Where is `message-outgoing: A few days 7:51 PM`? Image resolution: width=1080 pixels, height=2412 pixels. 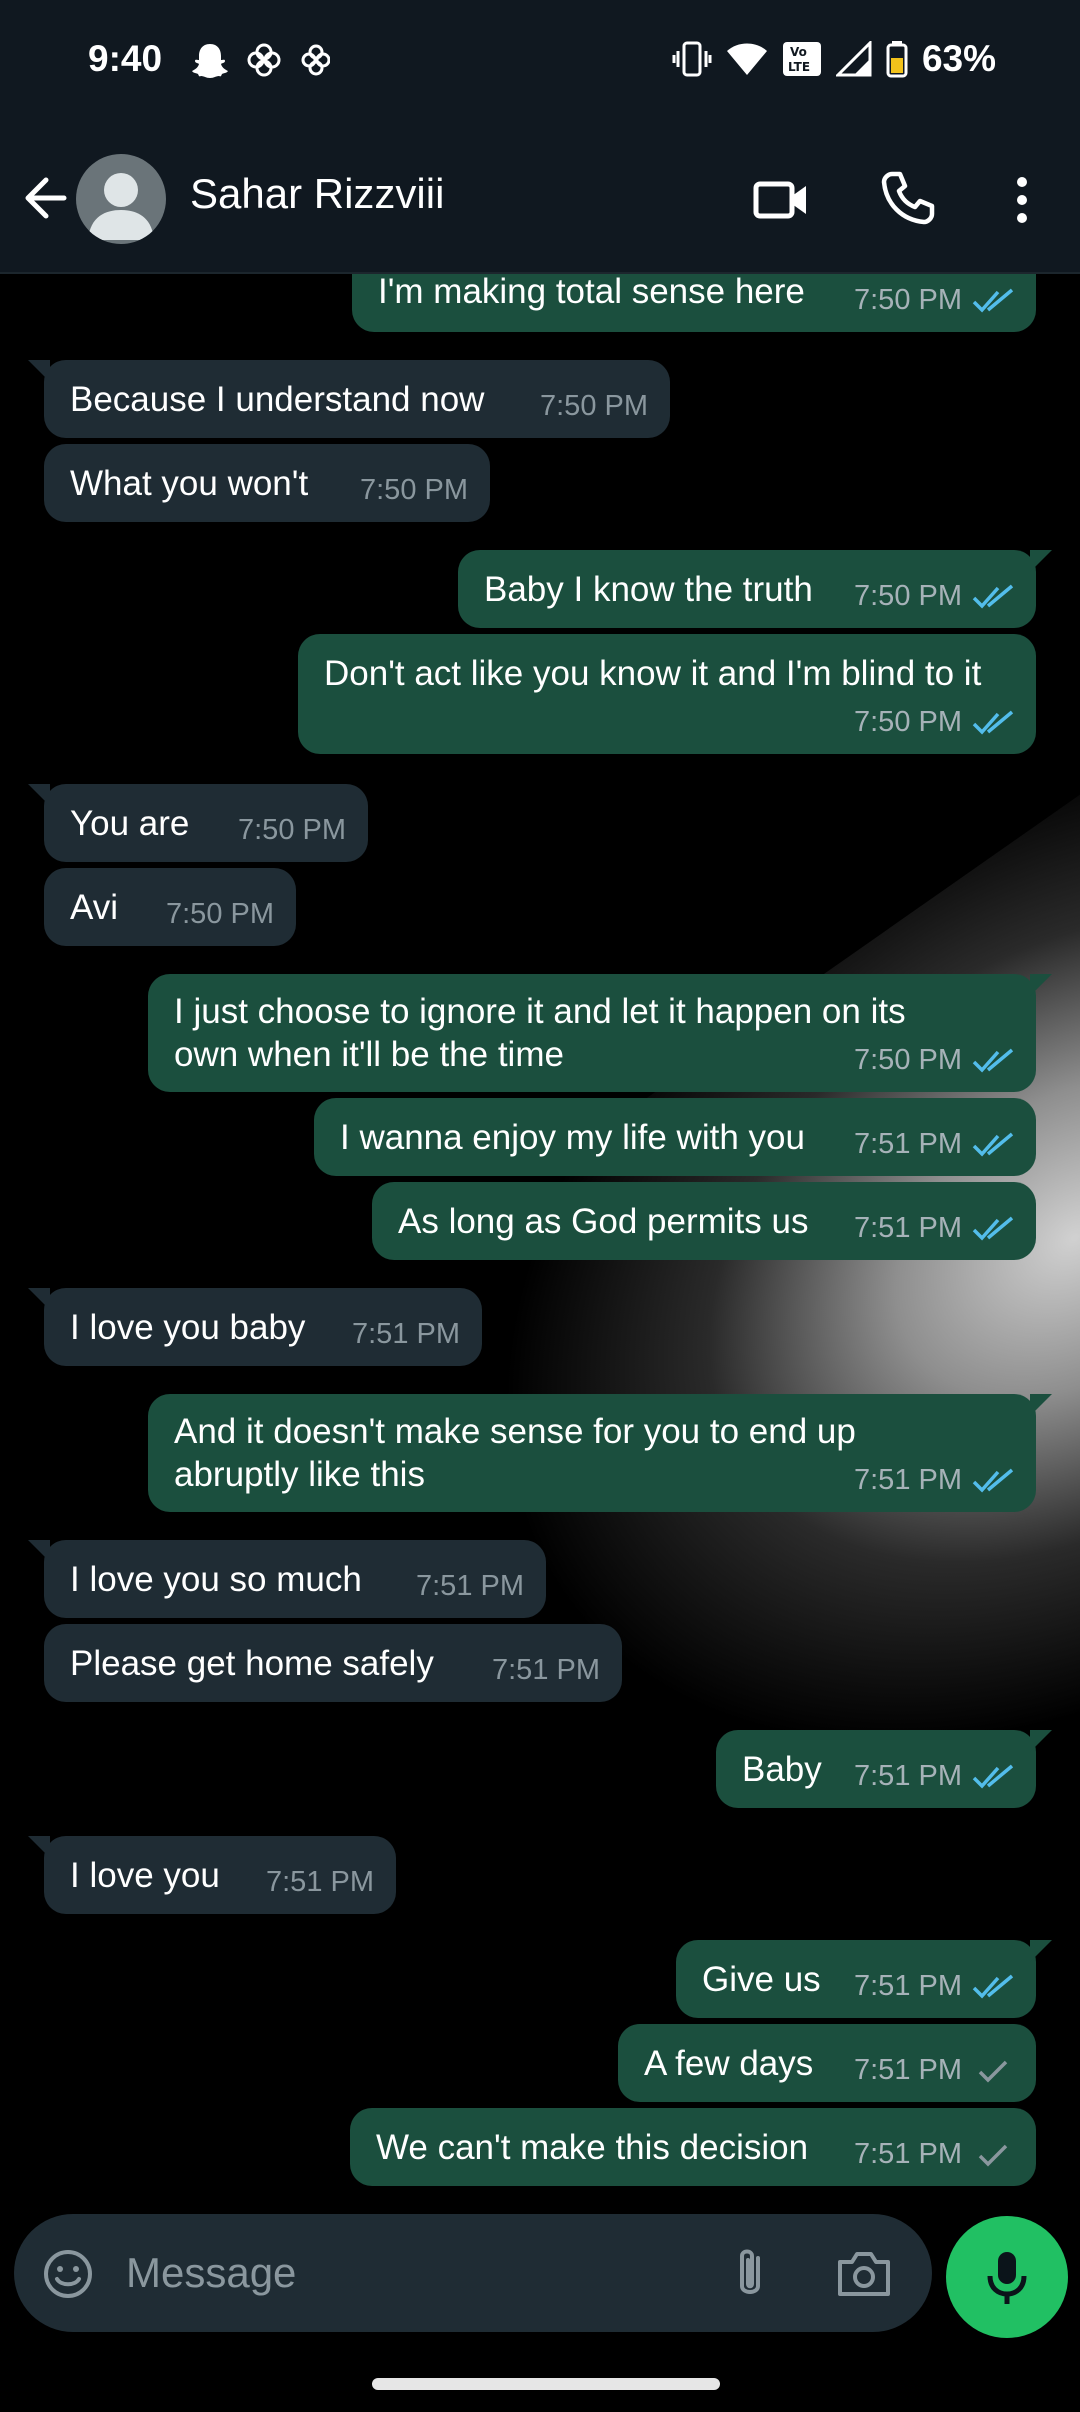 message-outgoing: A few days 7:51 PM is located at coordinates (827, 2063).